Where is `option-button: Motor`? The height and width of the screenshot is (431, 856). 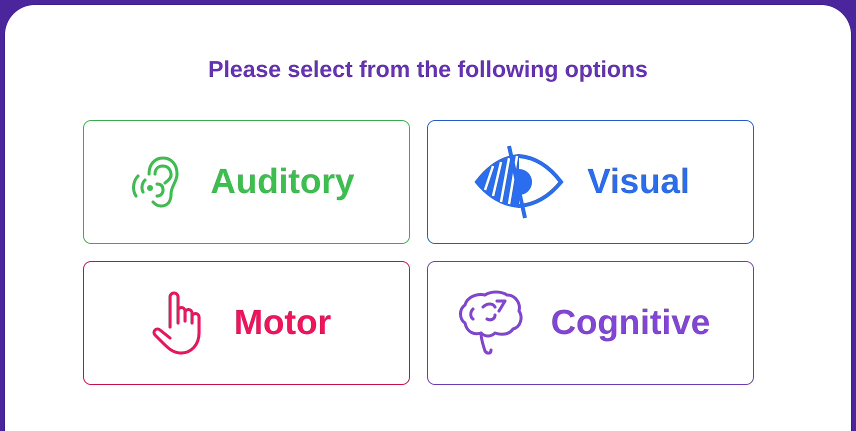 option-button: Motor is located at coordinates (246, 323).